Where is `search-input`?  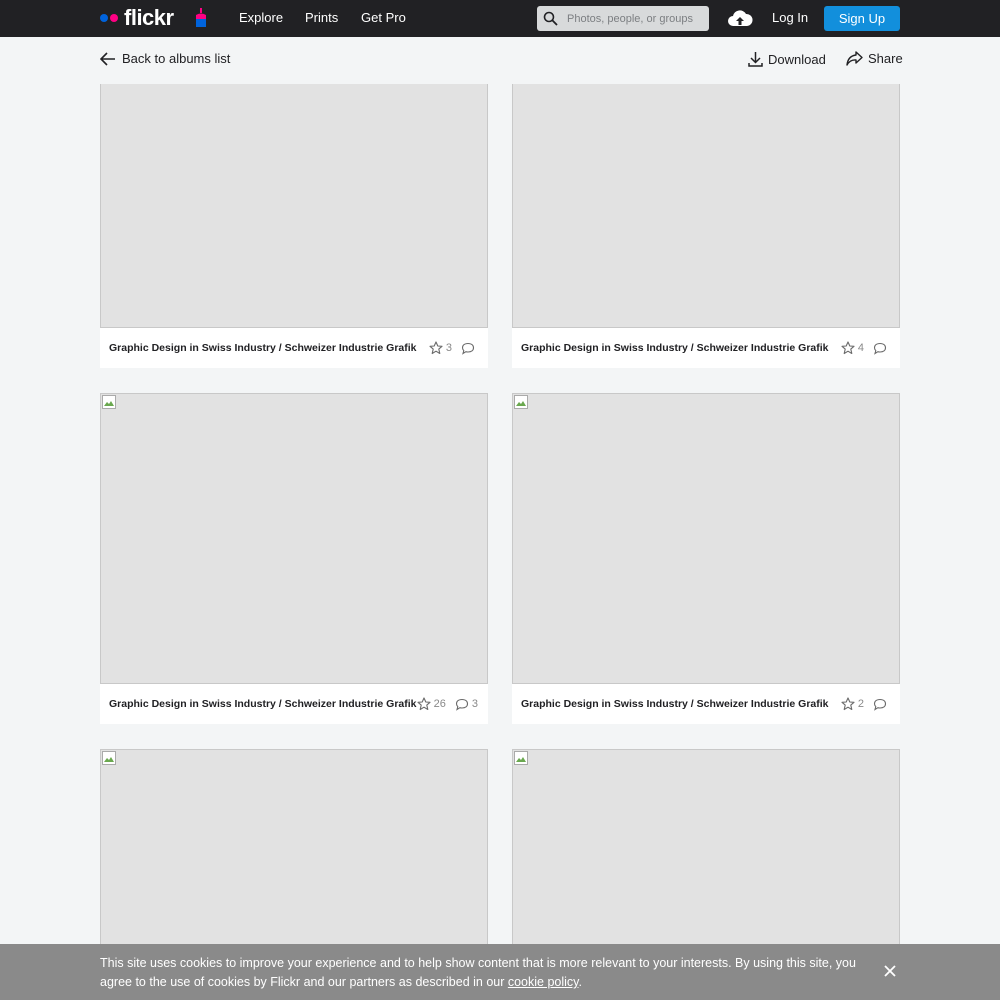
search-input is located at coordinates (635, 18).